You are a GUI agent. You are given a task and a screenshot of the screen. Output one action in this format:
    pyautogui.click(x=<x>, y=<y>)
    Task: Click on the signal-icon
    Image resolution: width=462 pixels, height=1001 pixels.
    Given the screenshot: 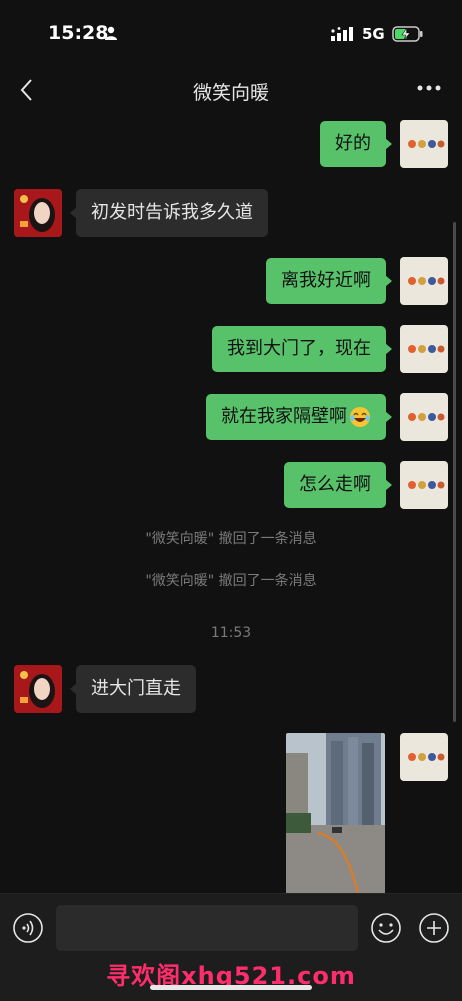 What is the action you would take?
    pyautogui.click(x=342, y=34)
    